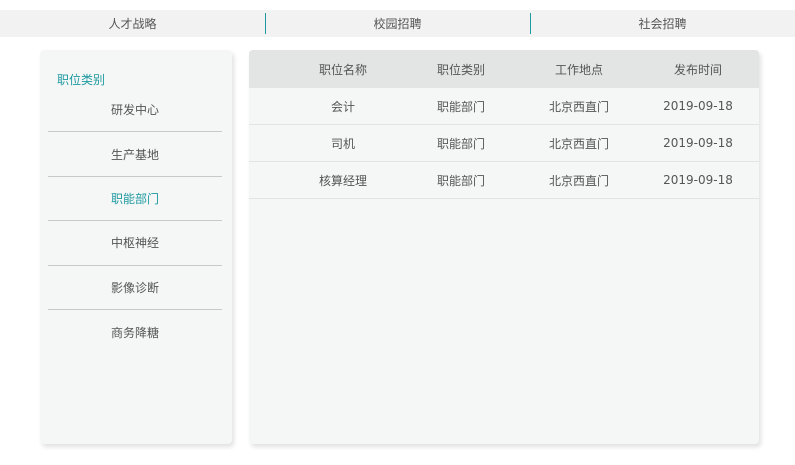 The height and width of the screenshot is (465, 795). What do you see at coordinates (135, 288) in the screenshot?
I see `sidebar-item-imaging-diagnosis: 影像诊断` at bounding box center [135, 288].